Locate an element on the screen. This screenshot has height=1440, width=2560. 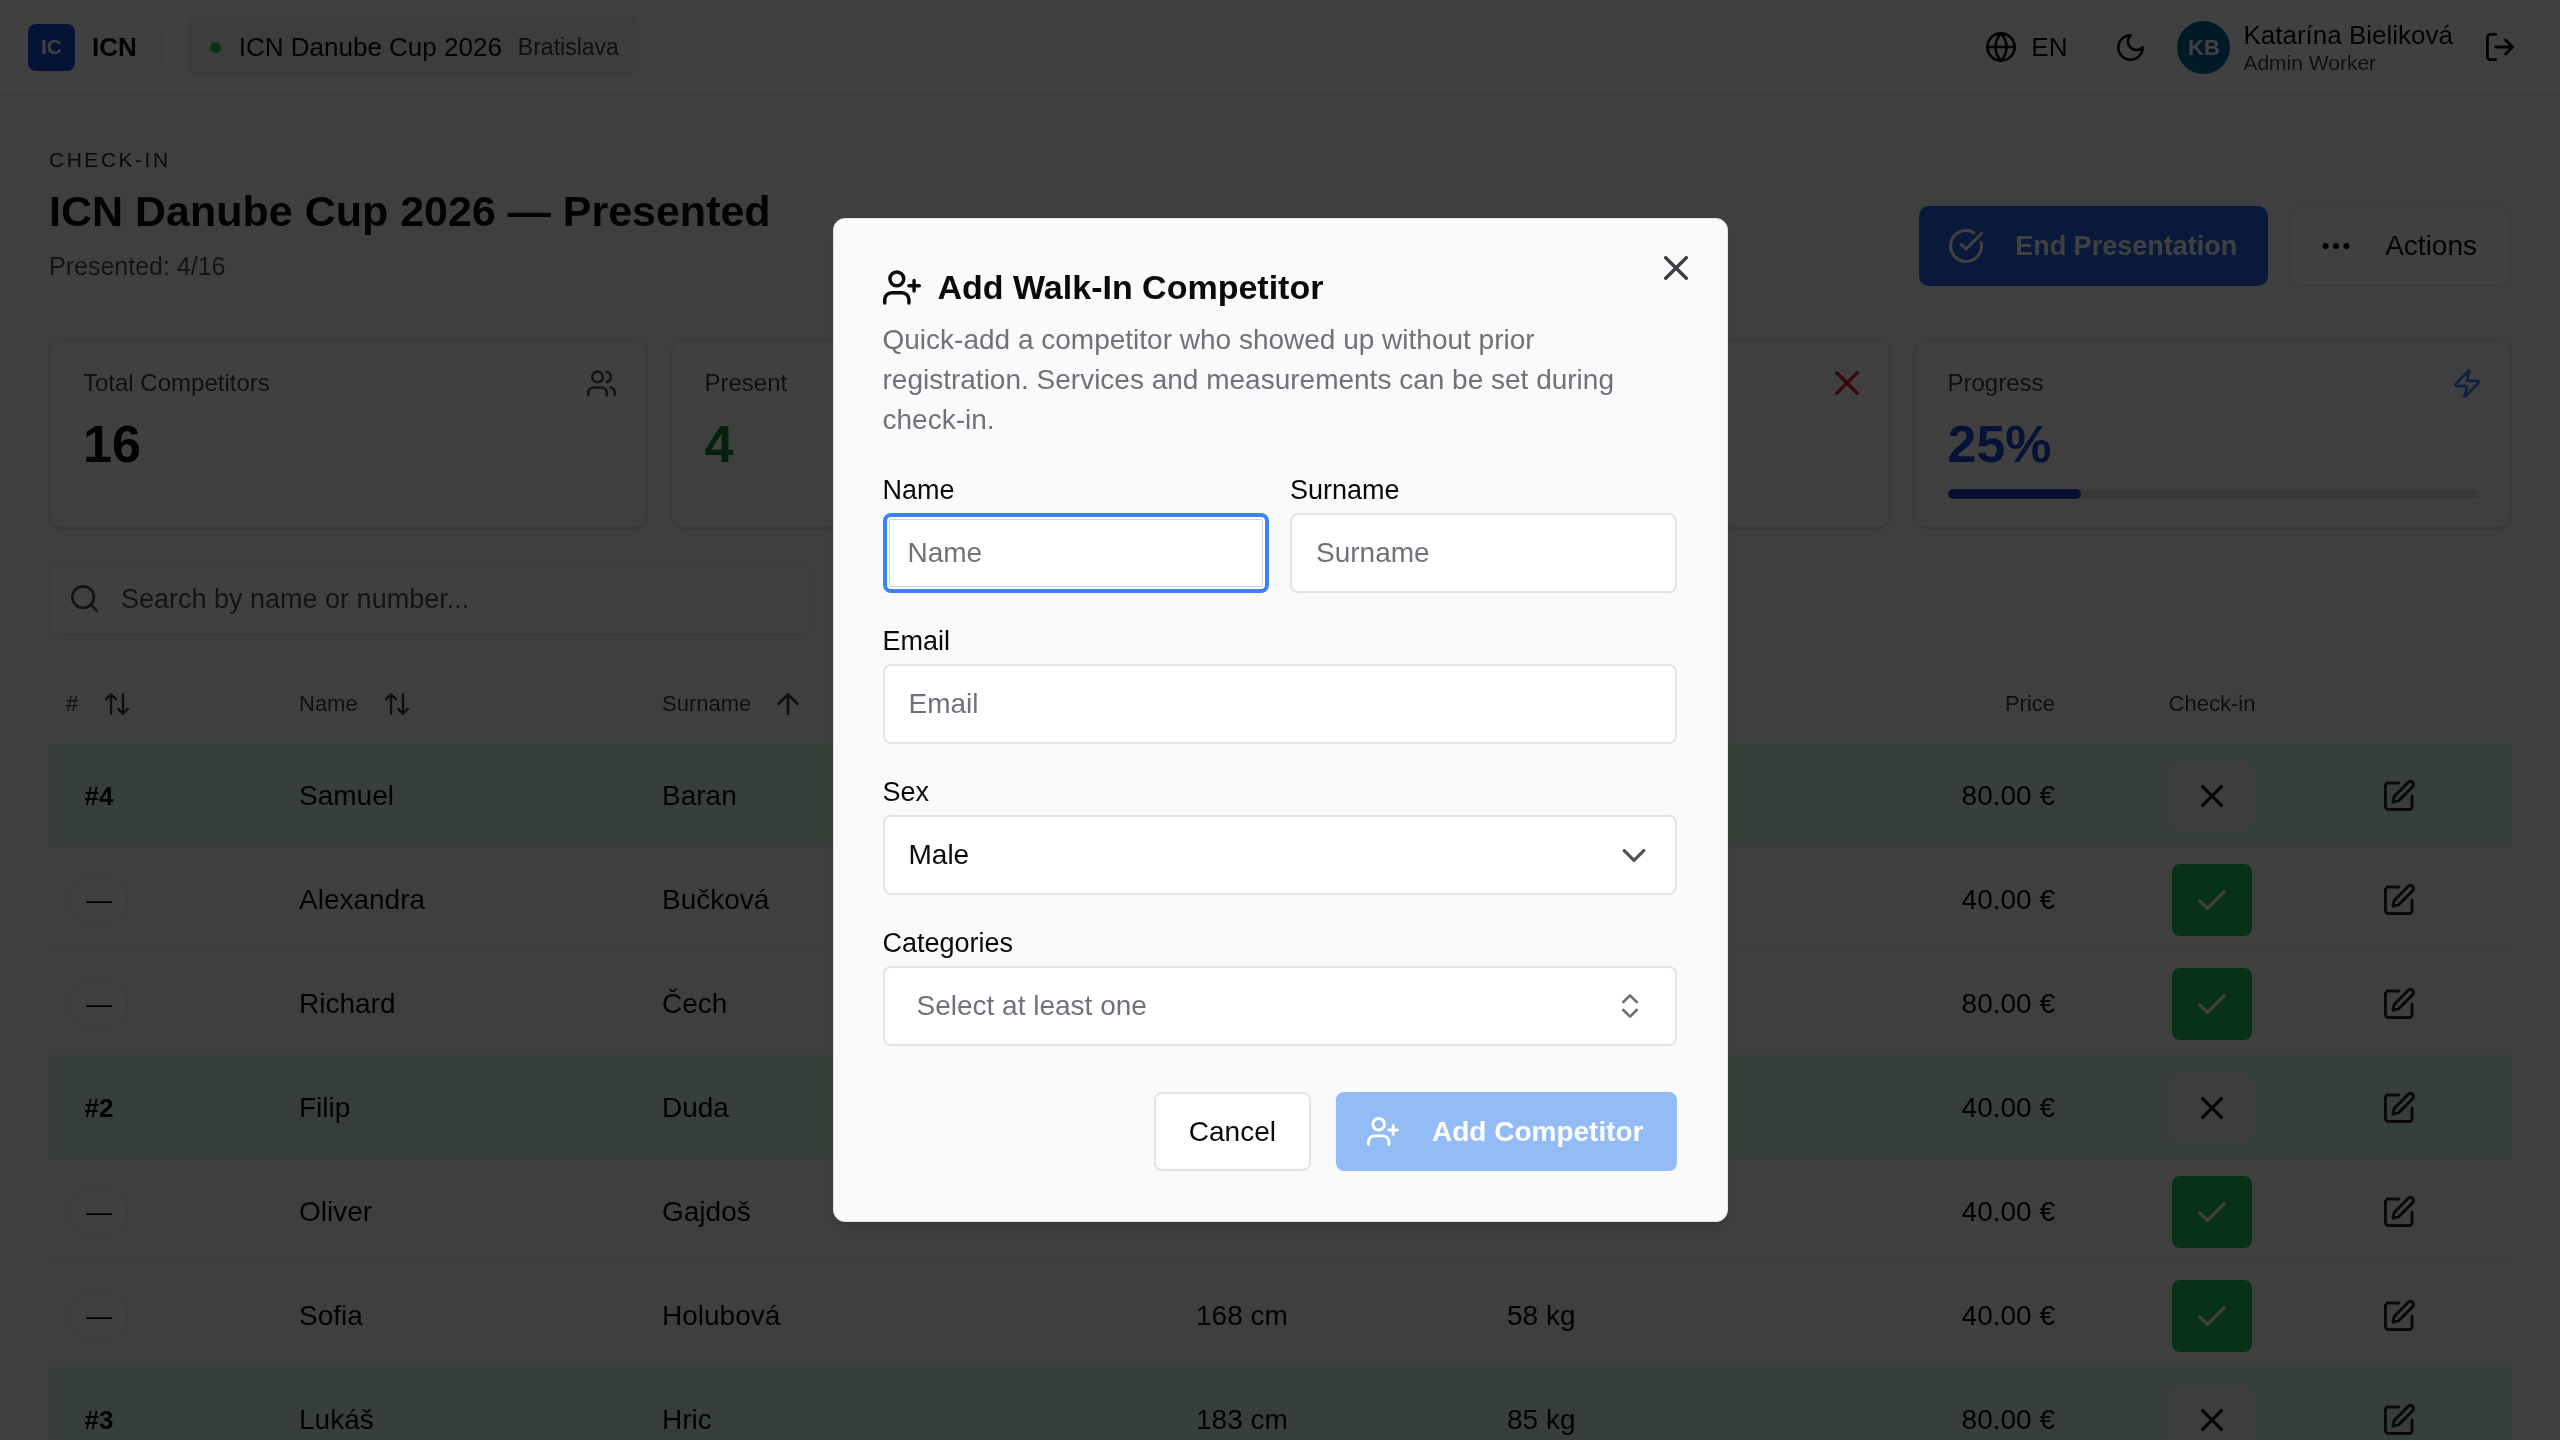
table-cell: Holubová is located at coordinates (721, 1315).